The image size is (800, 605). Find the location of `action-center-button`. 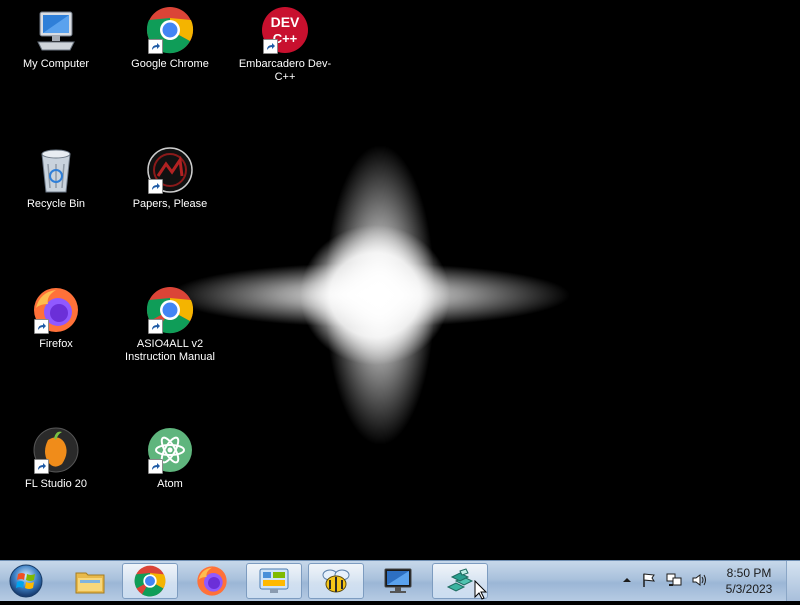

action-center-button is located at coordinates (649, 580).